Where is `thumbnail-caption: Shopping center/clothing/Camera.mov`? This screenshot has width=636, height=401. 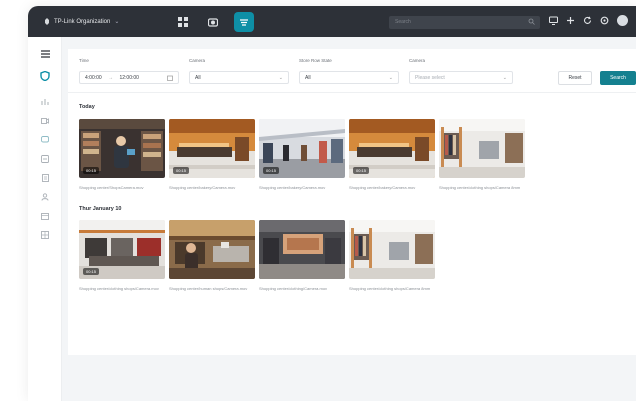
thumbnail-caption: Shopping center/clothing/Camera.mov is located at coordinates (293, 288).